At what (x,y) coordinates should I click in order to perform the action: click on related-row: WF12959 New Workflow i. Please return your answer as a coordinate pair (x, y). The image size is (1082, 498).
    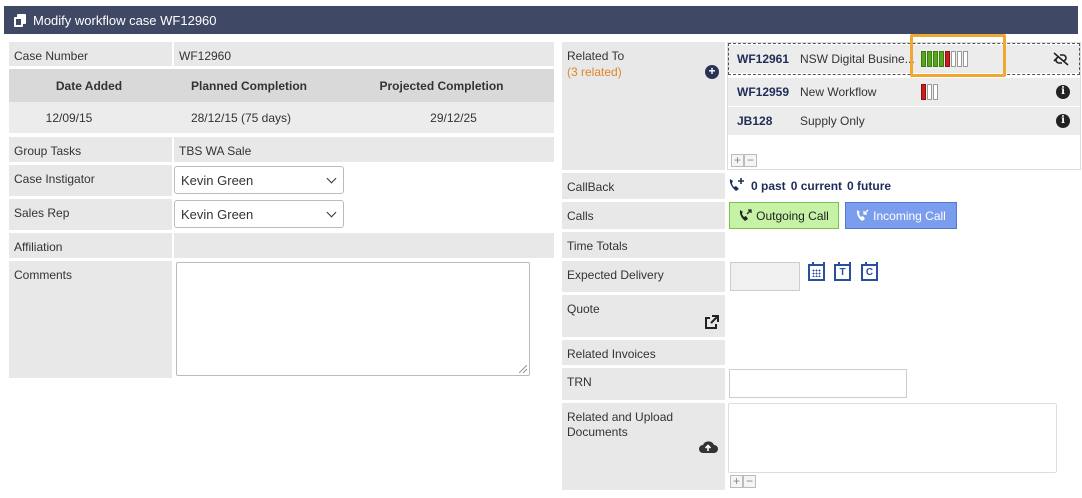
    Looking at the image, I should click on (904, 92).